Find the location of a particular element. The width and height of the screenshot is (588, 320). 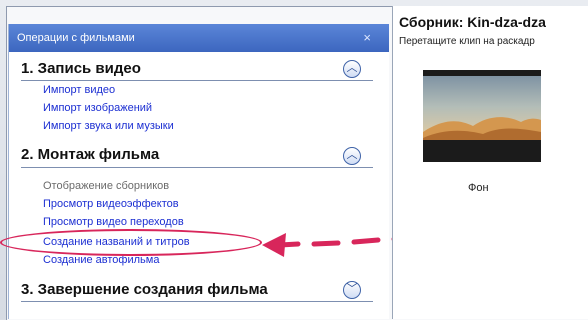

link-view-video-effects: Просмотр видеоэффектов is located at coordinates (111, 204).